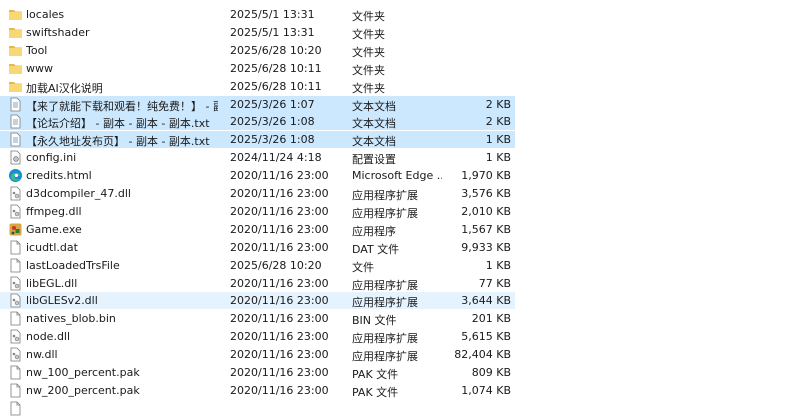 The height and width of the screenshot is (417, 800). I want to click on file-row: nw.dll 2020/11/16 23:00 应用程序扩展 82,404 KB, so click(257, 354).